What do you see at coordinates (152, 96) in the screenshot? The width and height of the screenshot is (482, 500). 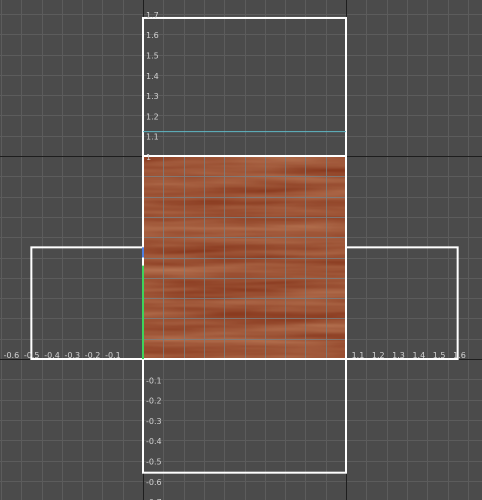 I see `v-label: 1.3` at bounding box center [152, 96].